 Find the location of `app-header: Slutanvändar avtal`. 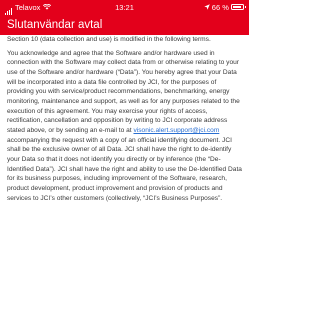

app-header: Slutanvändar avtal is located at coordinates (124, 25).